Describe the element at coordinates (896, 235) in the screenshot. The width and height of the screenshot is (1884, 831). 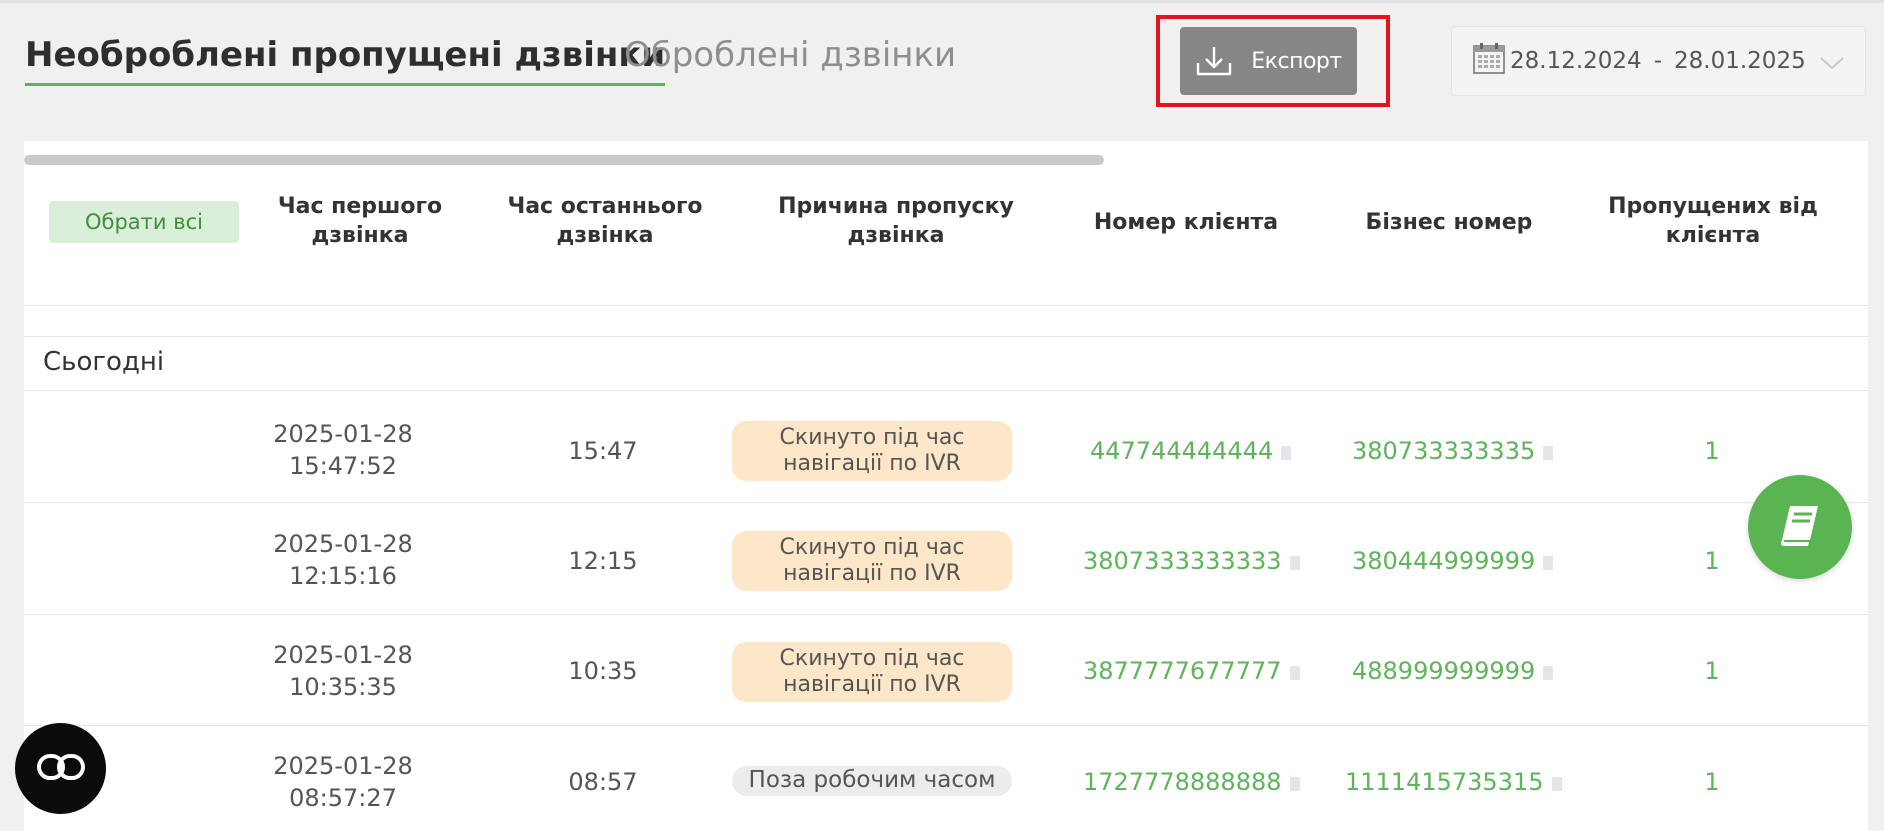
I see `header-reason-line2: дзвінка` at that location.